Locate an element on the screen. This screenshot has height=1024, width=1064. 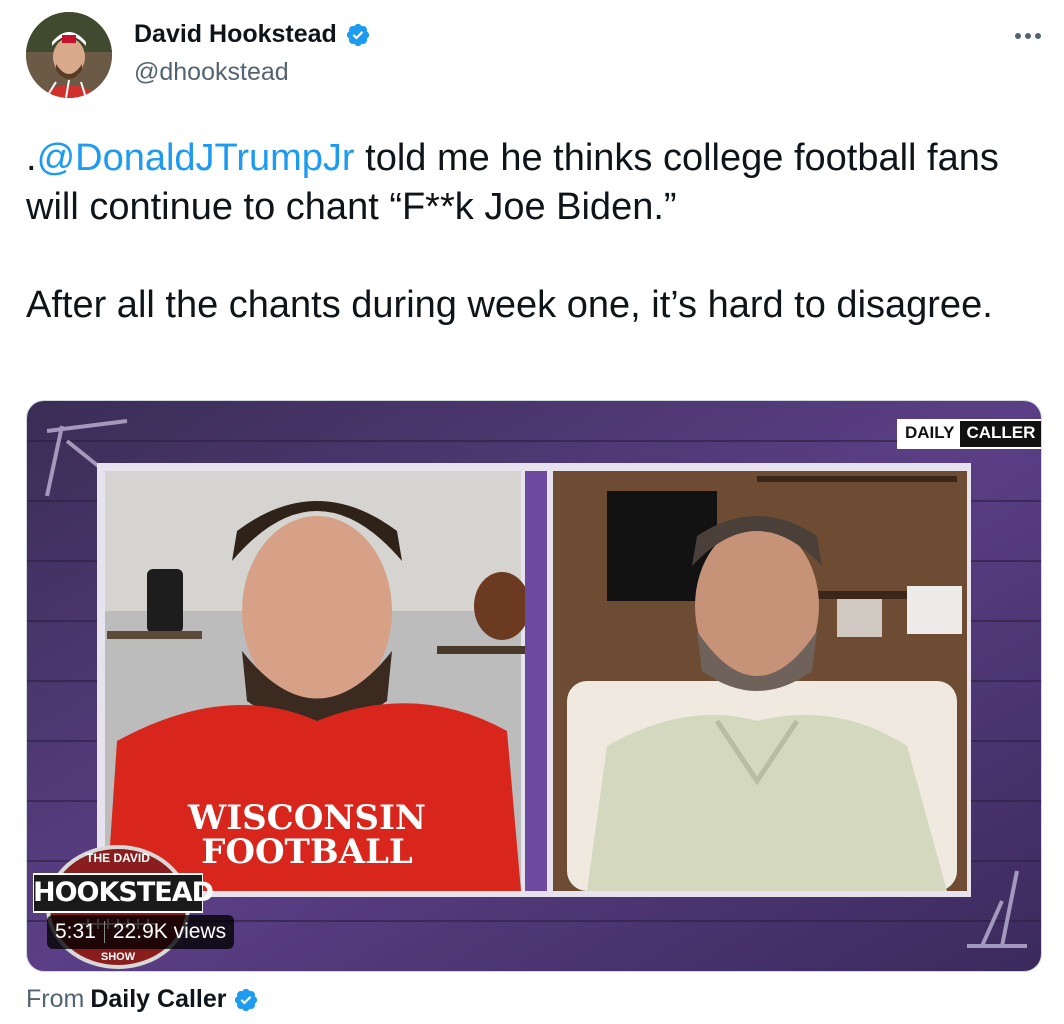
show-logo: THE DAVID HOOKSTEAD SHOW is located at coordinates (123, 904).